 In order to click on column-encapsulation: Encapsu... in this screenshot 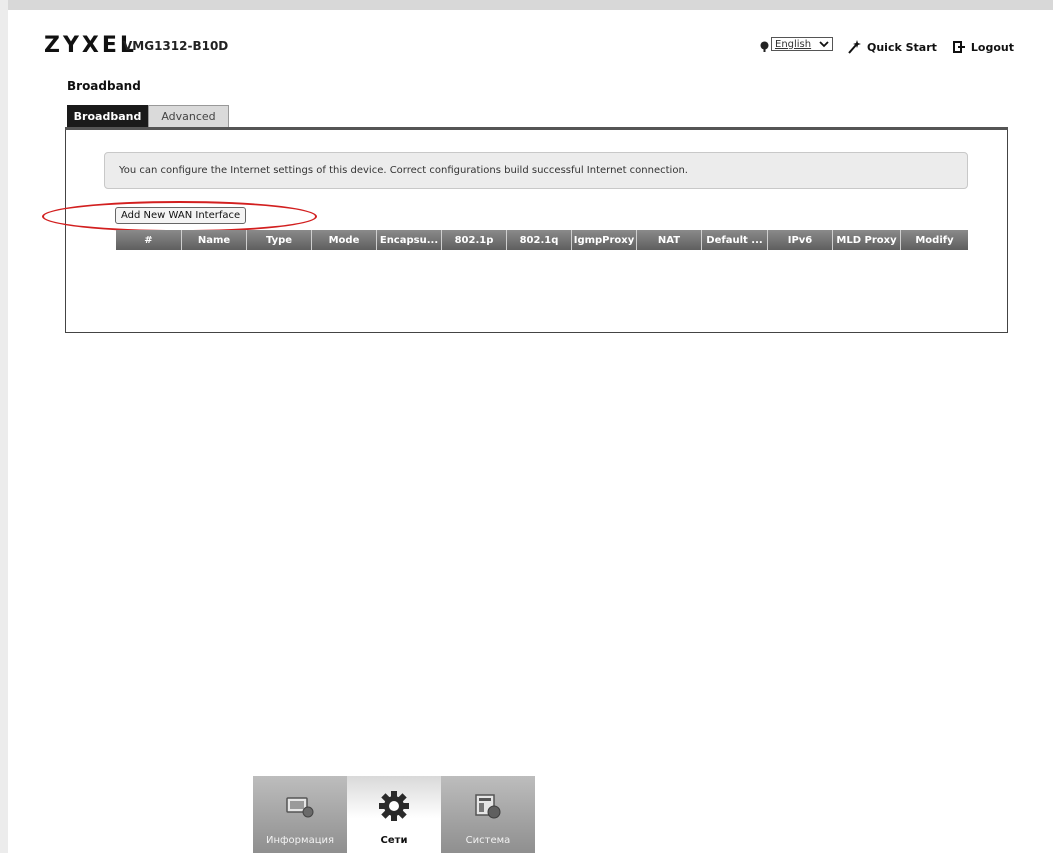, I will do `click(409, 240)`.